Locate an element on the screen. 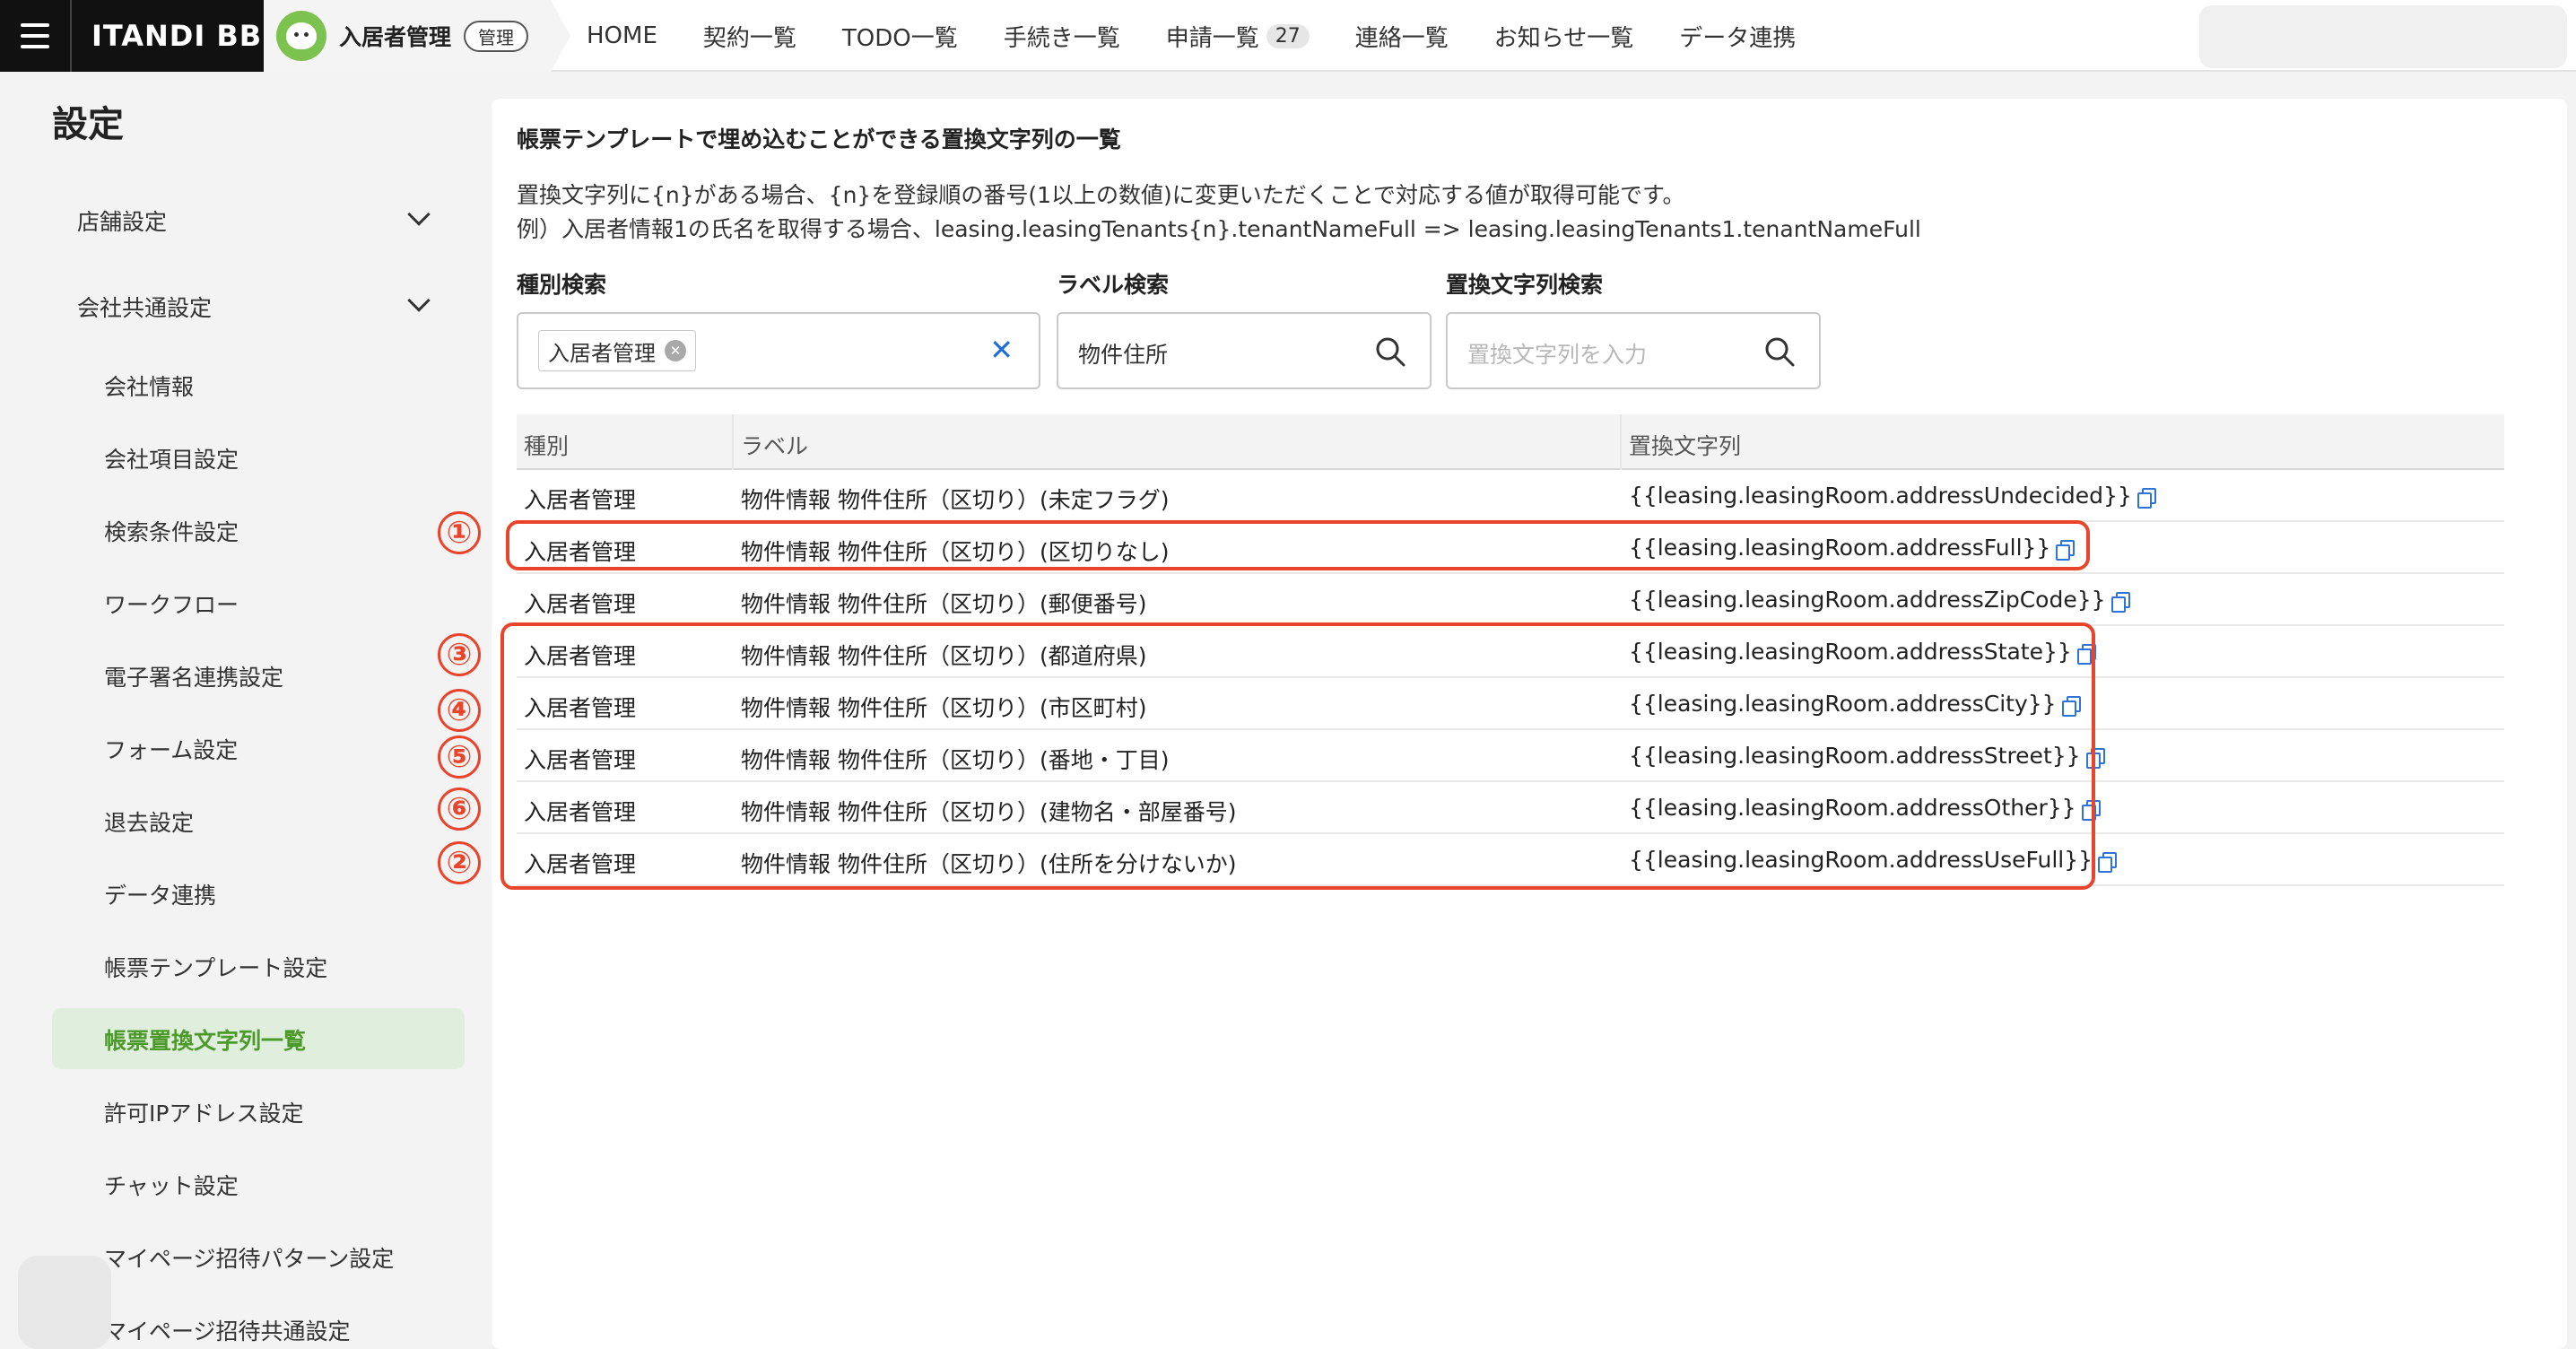  type-filter-chip: 入居者管理 ✕ is located at coordinates (617, 350).